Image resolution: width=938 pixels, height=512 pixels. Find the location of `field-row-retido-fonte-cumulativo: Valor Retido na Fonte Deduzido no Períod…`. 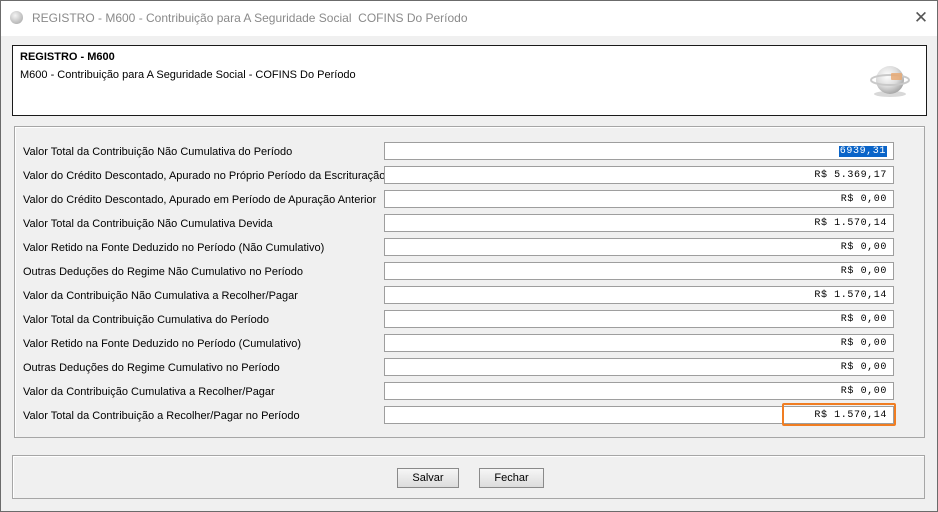

field-row-retido-fonte-cumulativo: Valor Retido na Fonte Deduzido no Períod… is located at coordinates (469, 344).